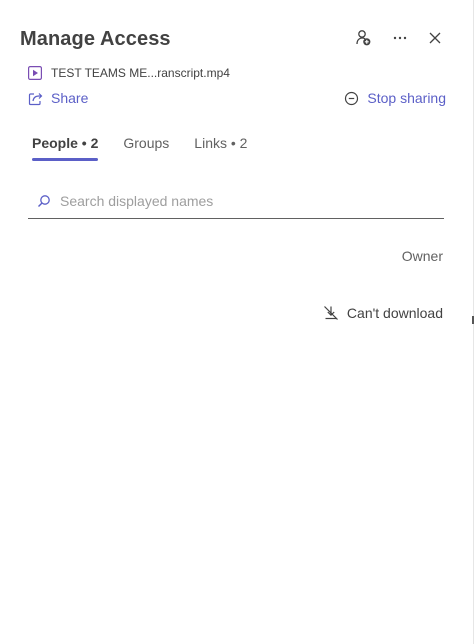  What do you see at coordinates (95, 39) in the screenshot?
I see `page-title: Manage Access` at bounding box center [95, 39].